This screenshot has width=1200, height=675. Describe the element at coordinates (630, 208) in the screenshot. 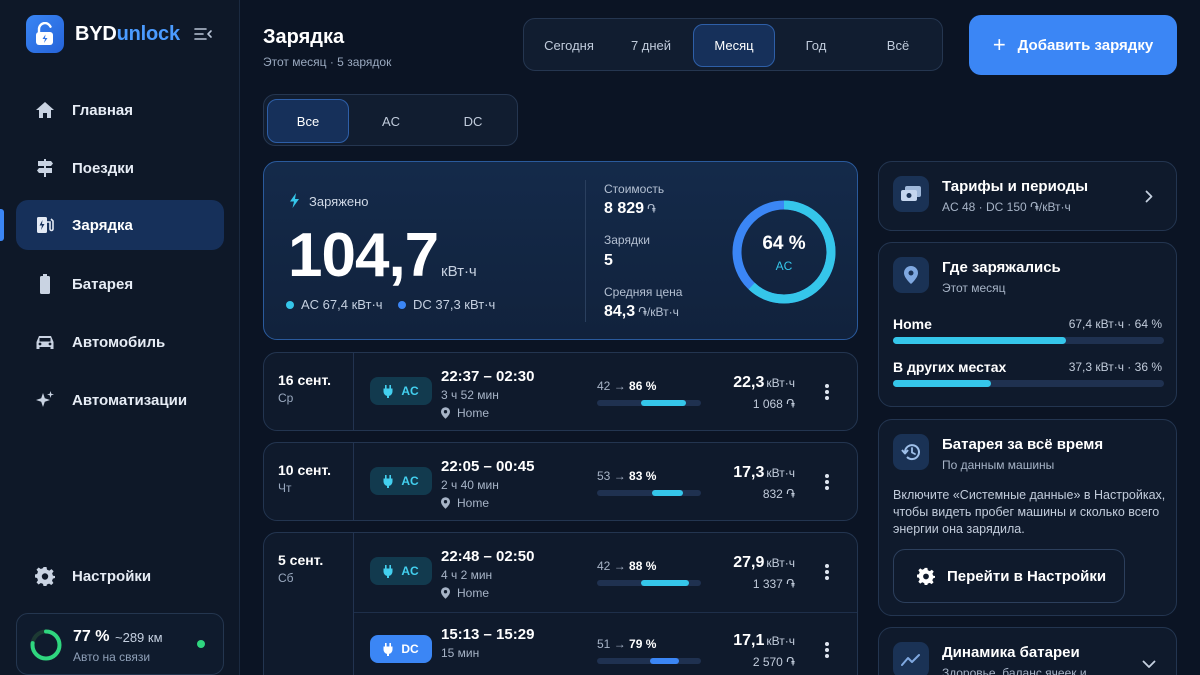

I see `cost-value: 8 829 ֏` at that location.